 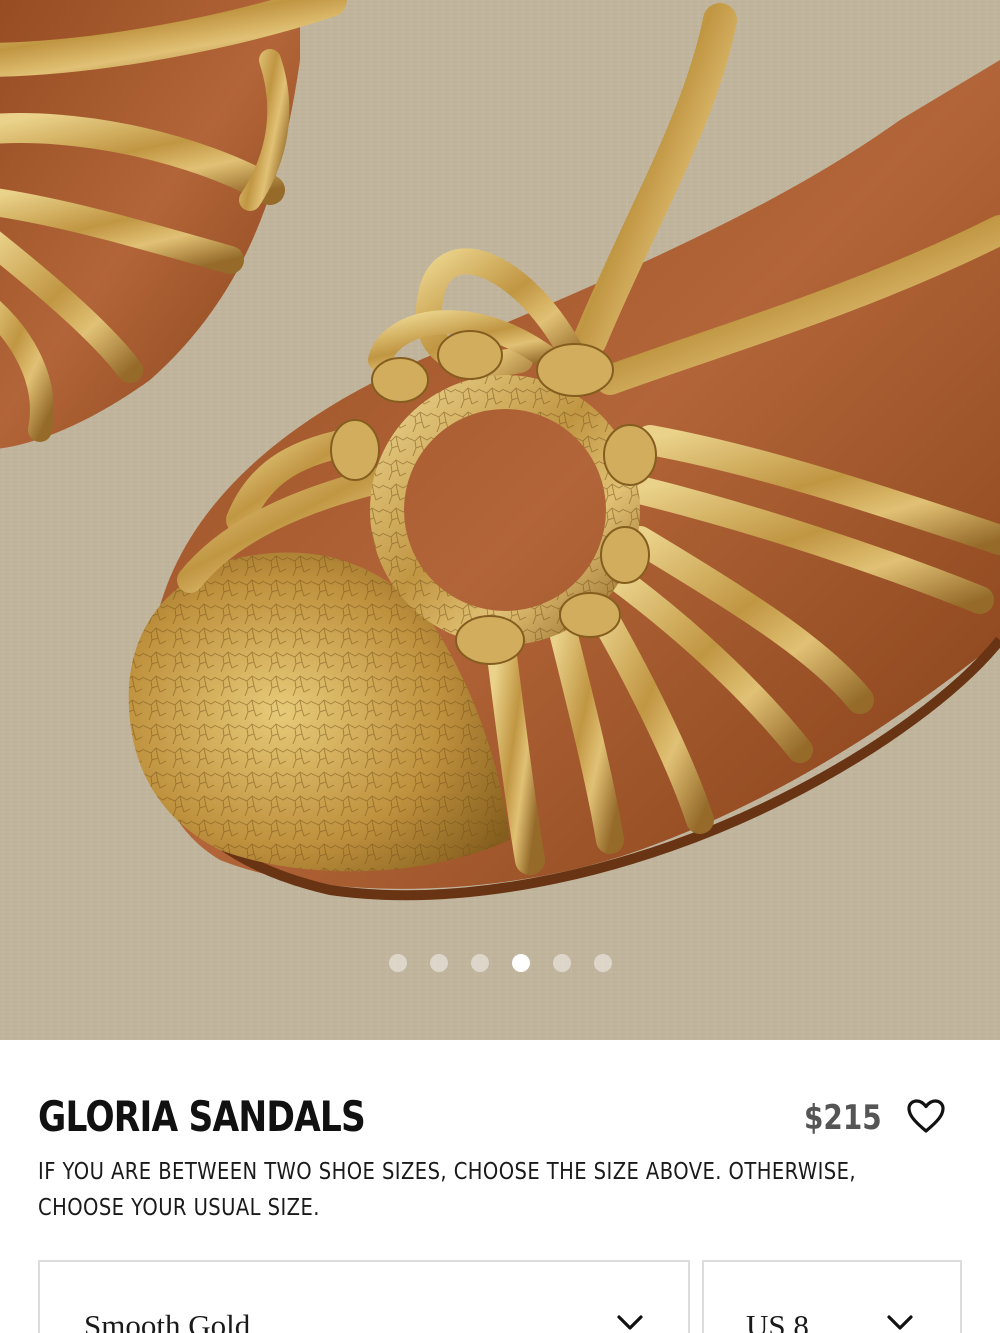 What do you see at coordinates (520, 963) in the screenshot?
I see `gallery-dot-4-active` at bounding box center [520, 963].